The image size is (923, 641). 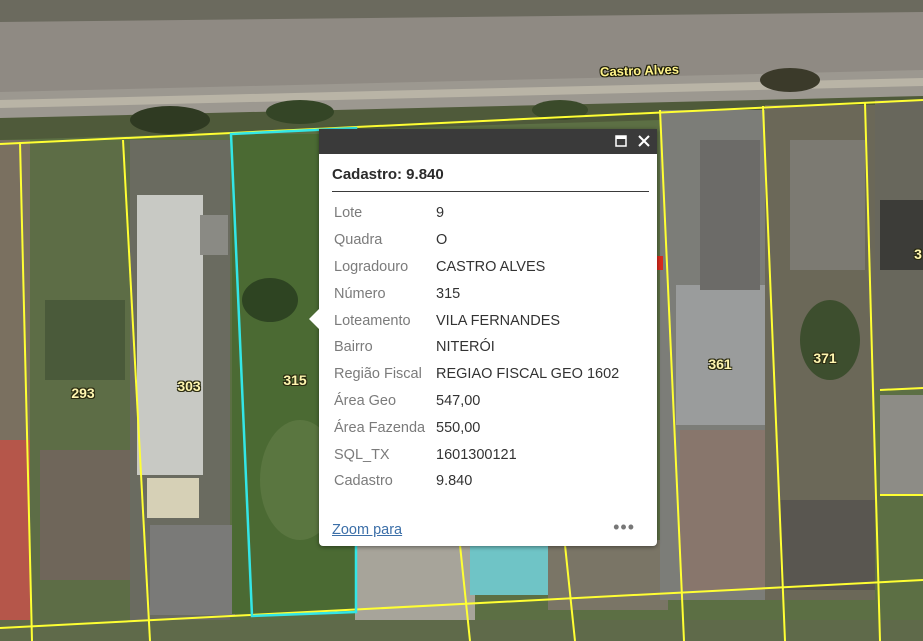 I want to click on attribute-row: Logradouro CASTRO ALVES, so click(x=474, y=267).